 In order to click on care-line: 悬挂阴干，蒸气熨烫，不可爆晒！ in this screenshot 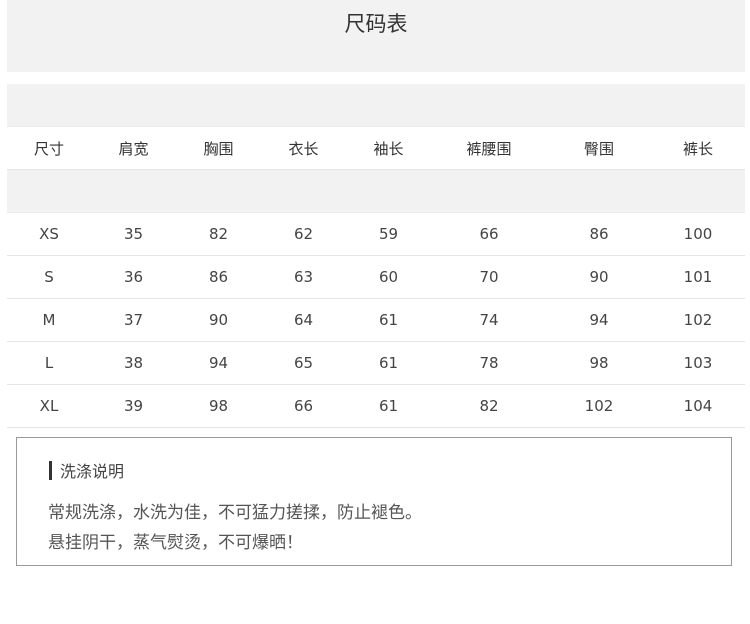, I will do `click(175, 543)`.